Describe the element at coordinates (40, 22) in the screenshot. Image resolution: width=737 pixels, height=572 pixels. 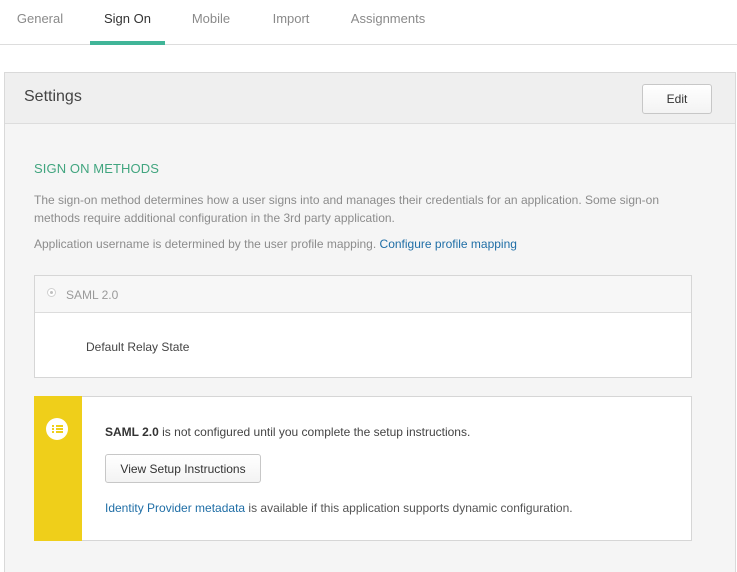
I see `tab-general: General` at that location.